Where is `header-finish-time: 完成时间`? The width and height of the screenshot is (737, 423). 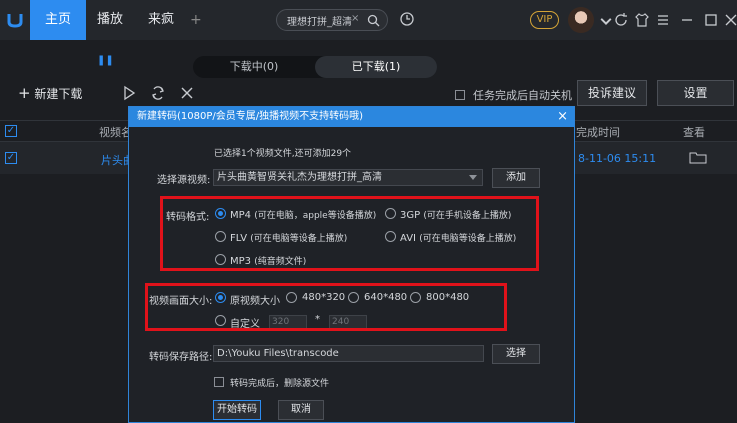 header-finish-time: 完成时间 is located at coordinates (598, 132).